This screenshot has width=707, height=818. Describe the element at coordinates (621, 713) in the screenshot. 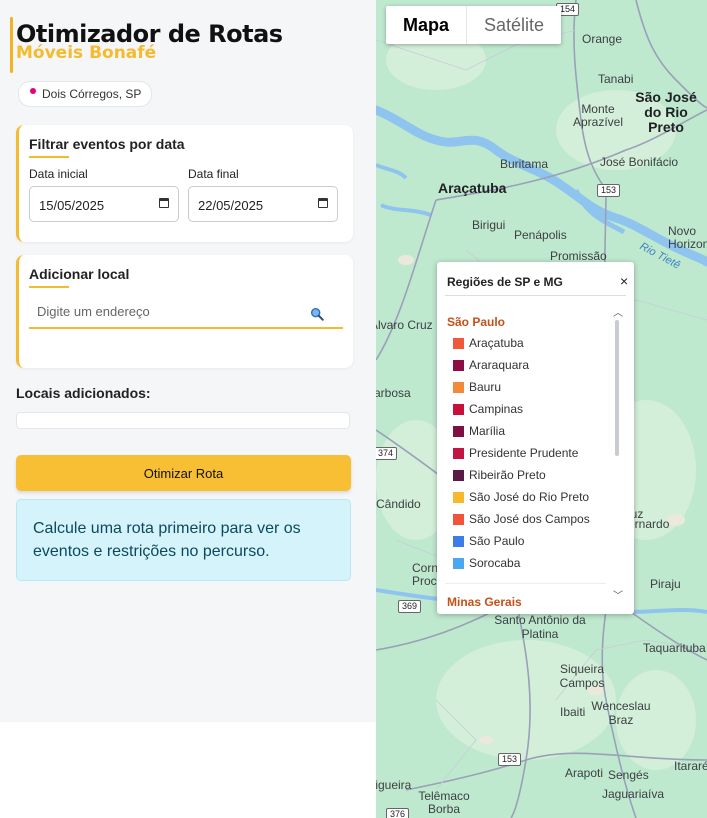

I see `map-label: Wenceslau Braz` at that location.